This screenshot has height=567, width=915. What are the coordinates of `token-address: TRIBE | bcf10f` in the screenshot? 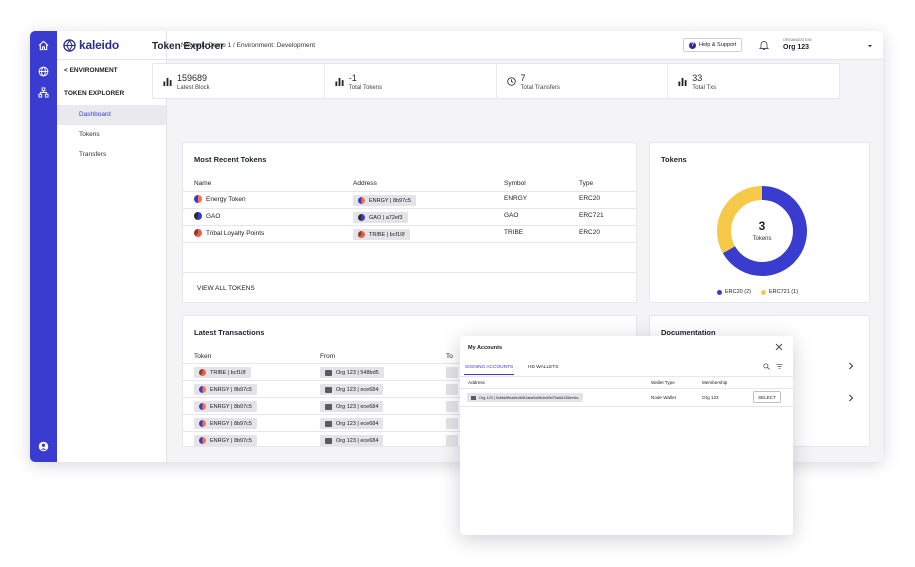 It's located at (387, 234).